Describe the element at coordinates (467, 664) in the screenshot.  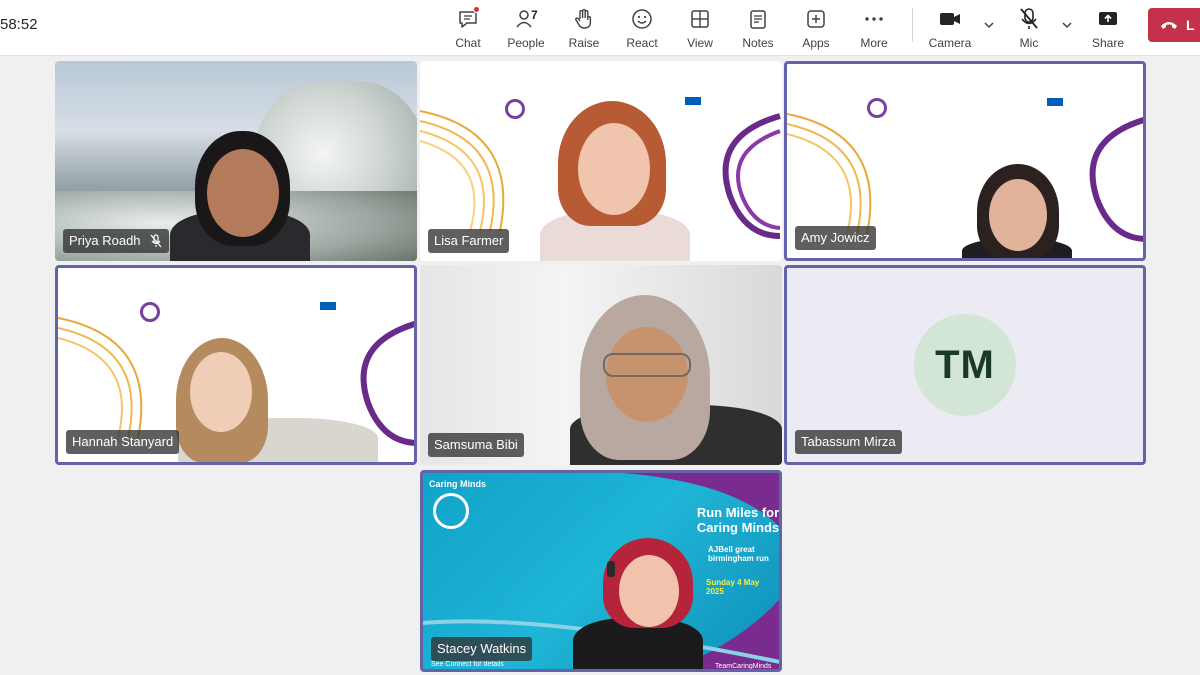
I see `fundraiser-footer-left: See Connect for details` at that location.